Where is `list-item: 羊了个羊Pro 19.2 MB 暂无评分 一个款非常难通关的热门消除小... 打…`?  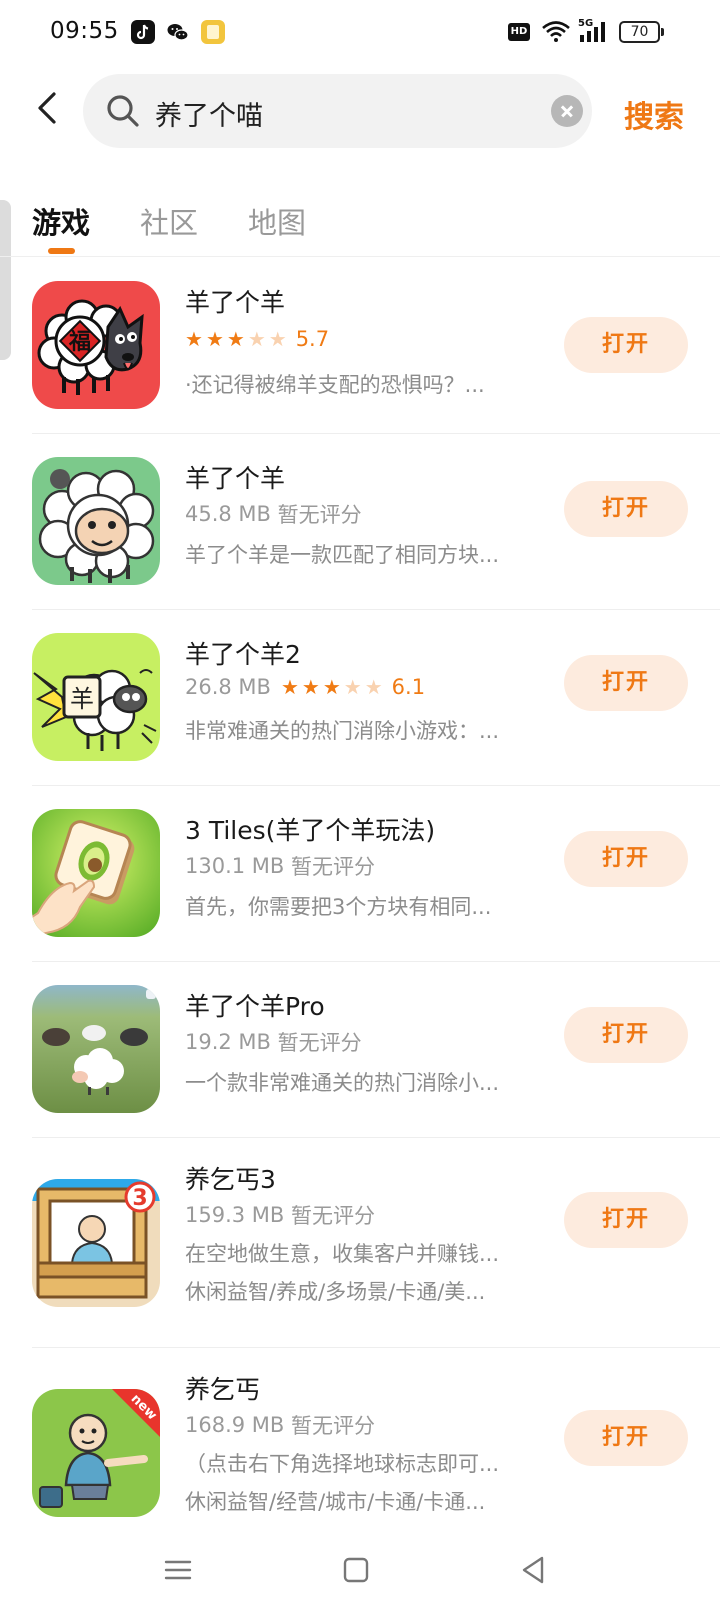 list-item: 羊了个羊Pro 19.2 MB 暂无评分 一个款非常难通关的热门消除小... 打… is located at coordinates (360, 1061).